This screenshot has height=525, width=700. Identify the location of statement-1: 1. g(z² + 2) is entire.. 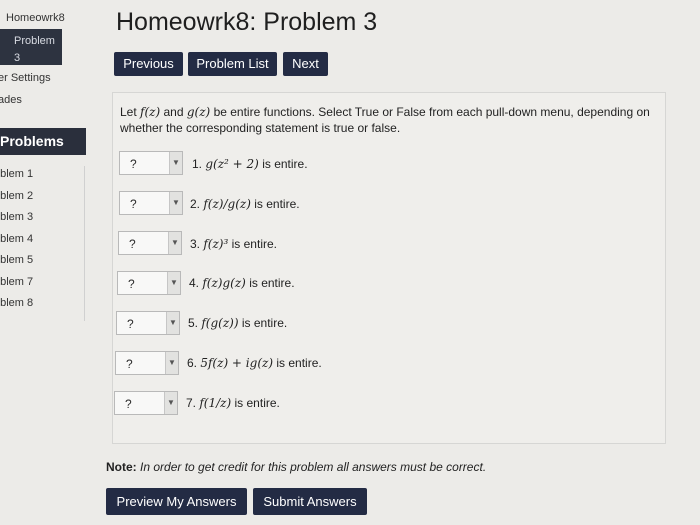
(250, 164).